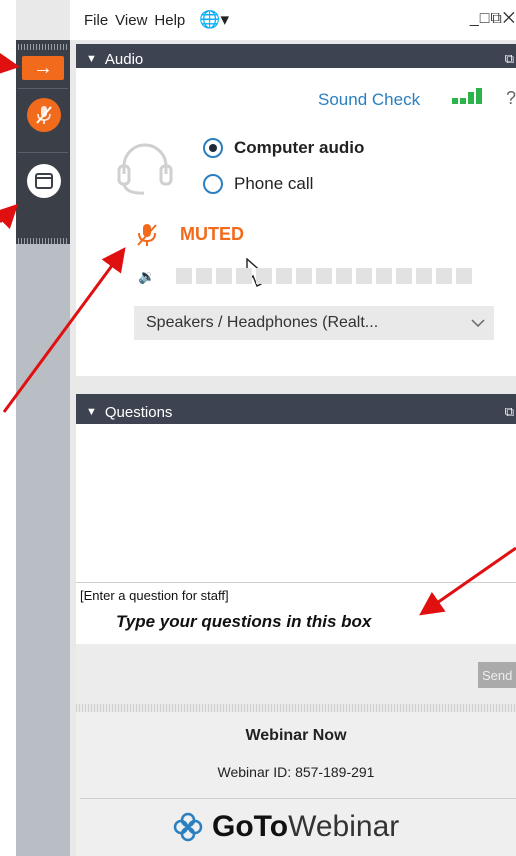  Describe the element at coordinates (324, 276) in the screenshot. I see `audio-level-meter` at that location.